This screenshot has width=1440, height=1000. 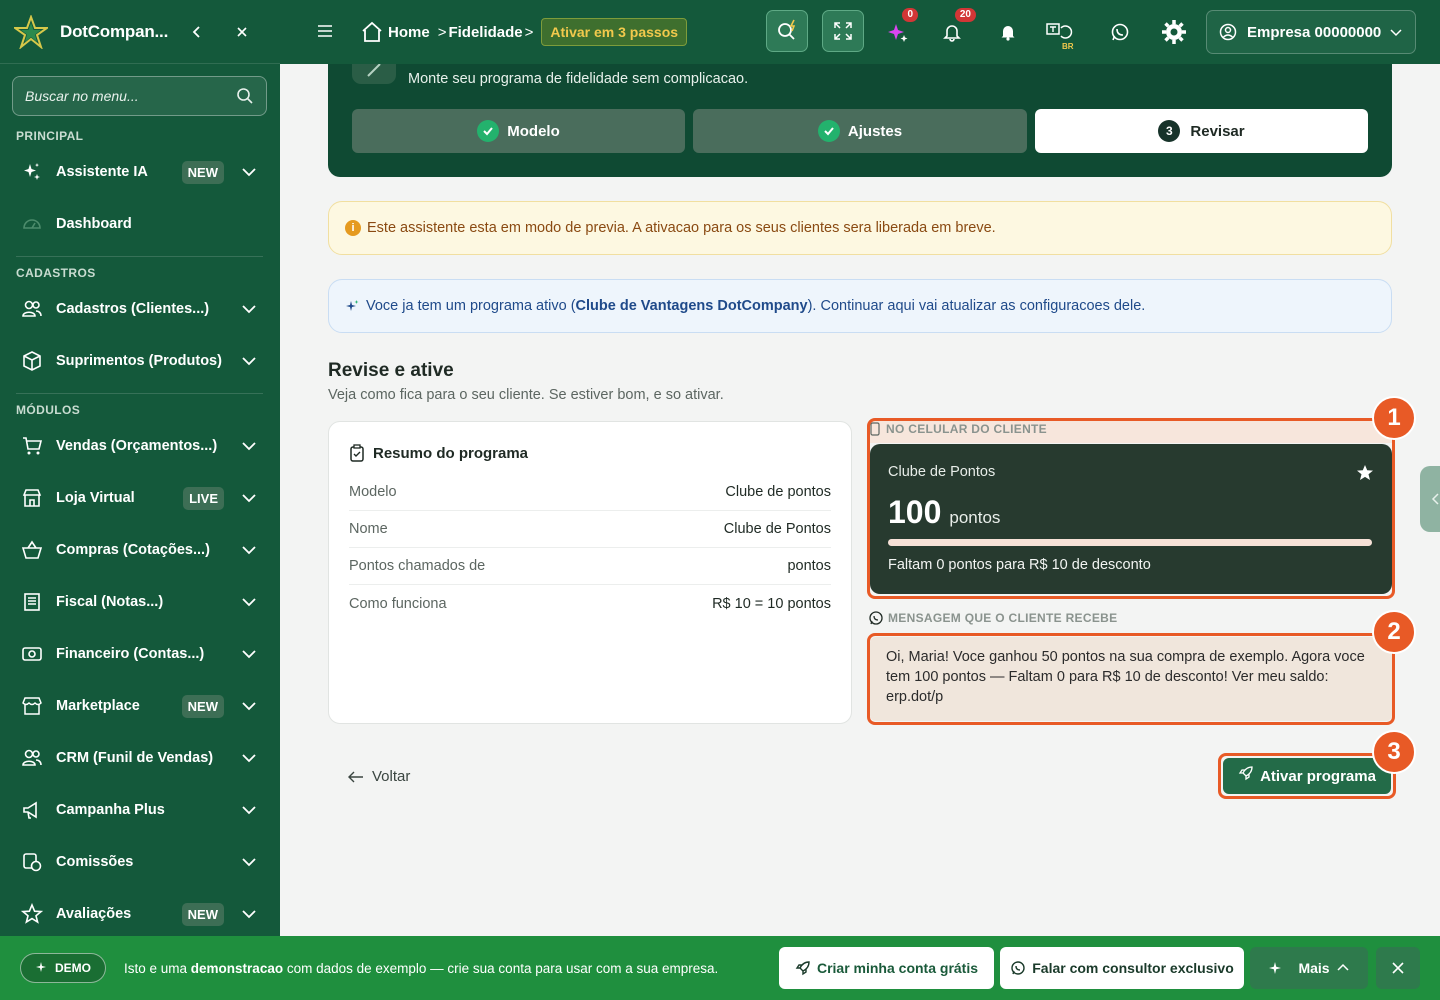 What do you see at coordinates (691, 306) in the screenshot?
I see `active-program-name: Clube de Vantagens DotCompany` at bounding box center [691, 306].